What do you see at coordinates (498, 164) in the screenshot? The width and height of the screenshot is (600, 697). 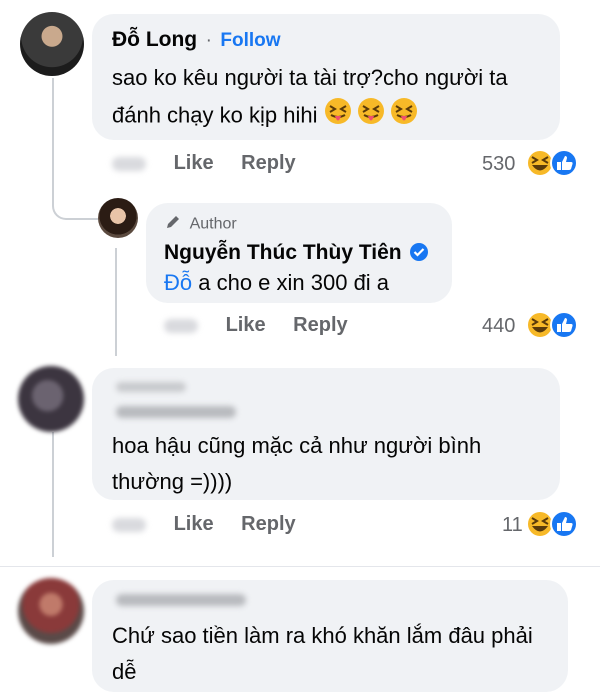 I see `reaction-count: 530` at bounding box center [498, 164].